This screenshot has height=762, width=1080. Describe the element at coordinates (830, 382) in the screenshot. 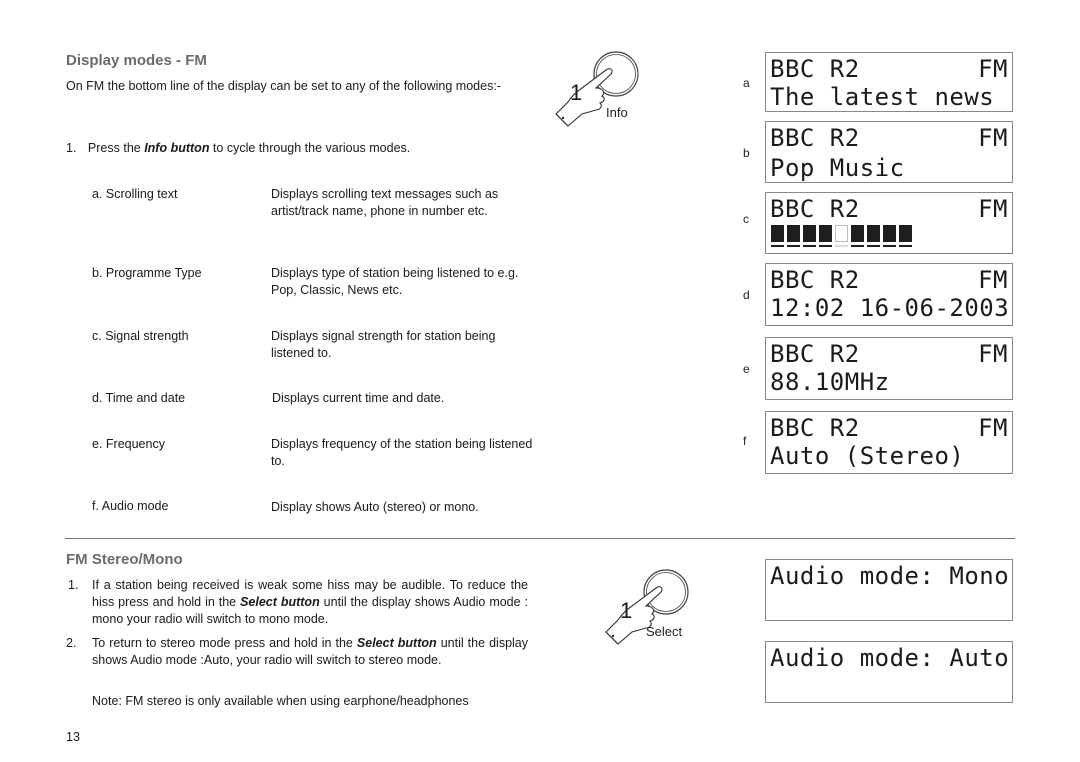

I see `lcd-line2: 88.10MHz` at that location.